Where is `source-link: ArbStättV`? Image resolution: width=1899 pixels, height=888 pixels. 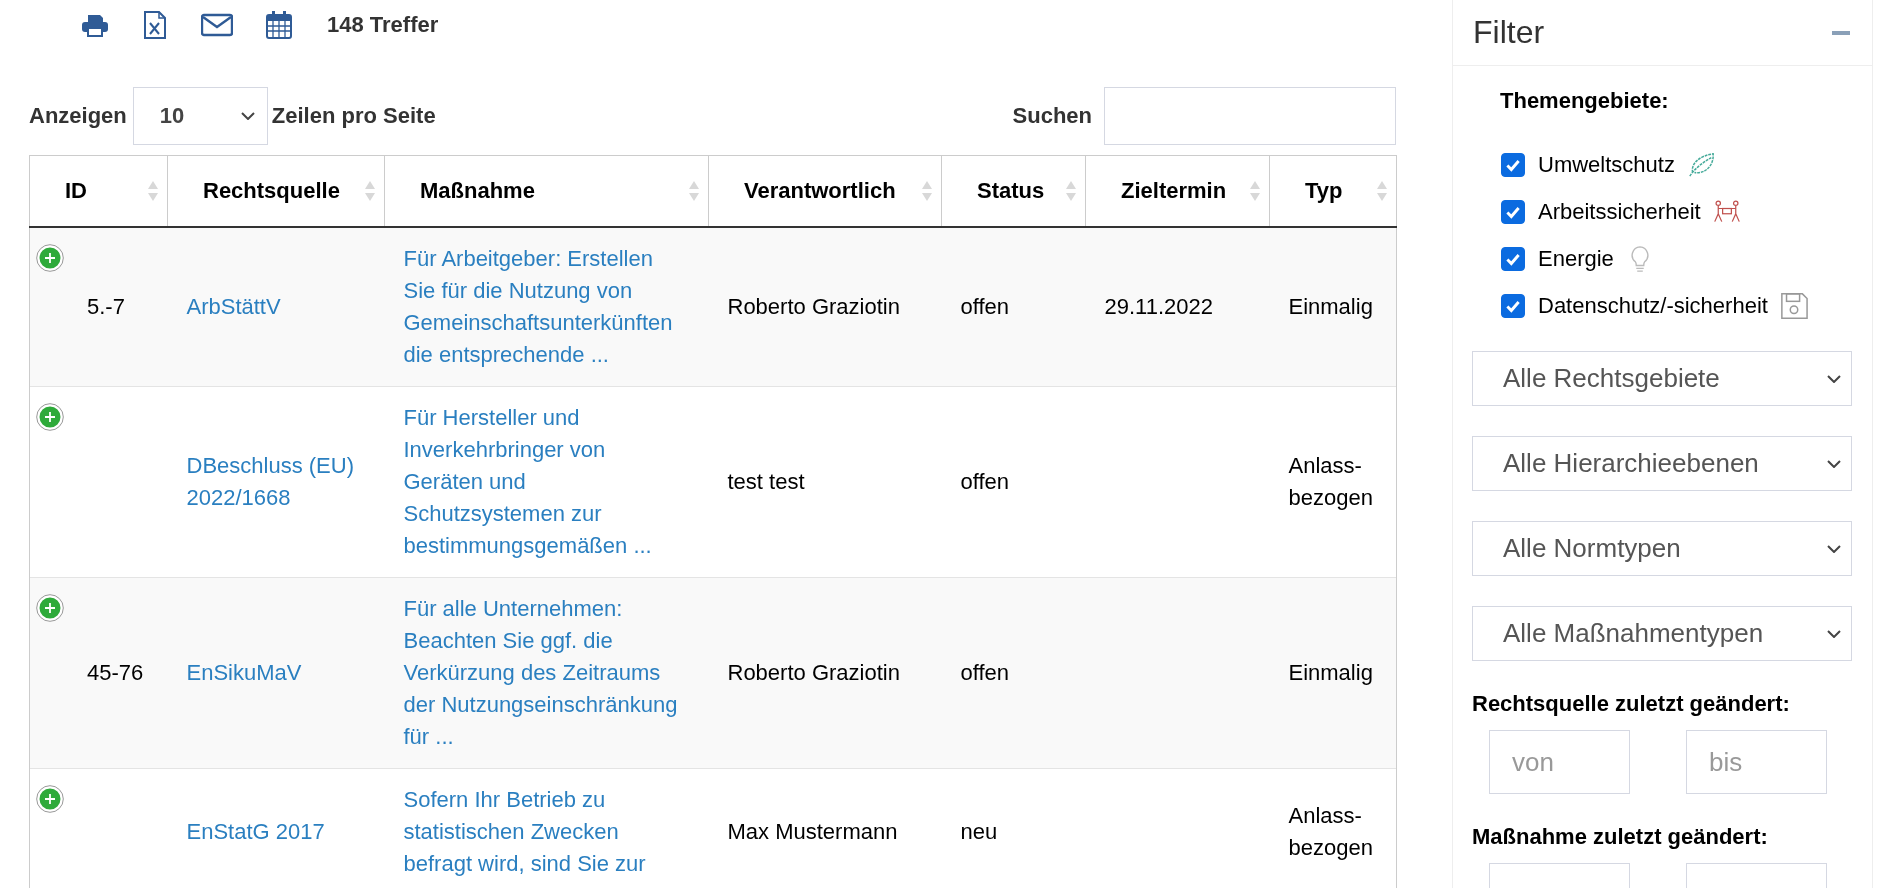
source-link: ArbStättV is located at coordinates (275, 307).